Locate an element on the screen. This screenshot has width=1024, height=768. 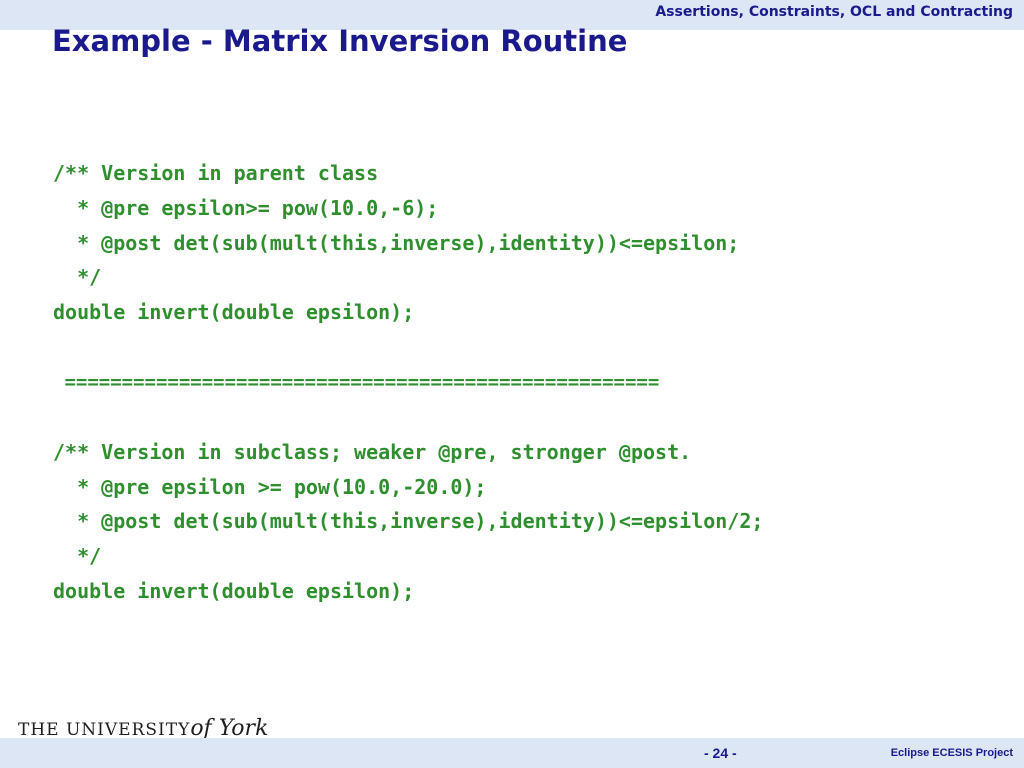
code-line: /** Version in parent class is located at coordinates (216, 173).